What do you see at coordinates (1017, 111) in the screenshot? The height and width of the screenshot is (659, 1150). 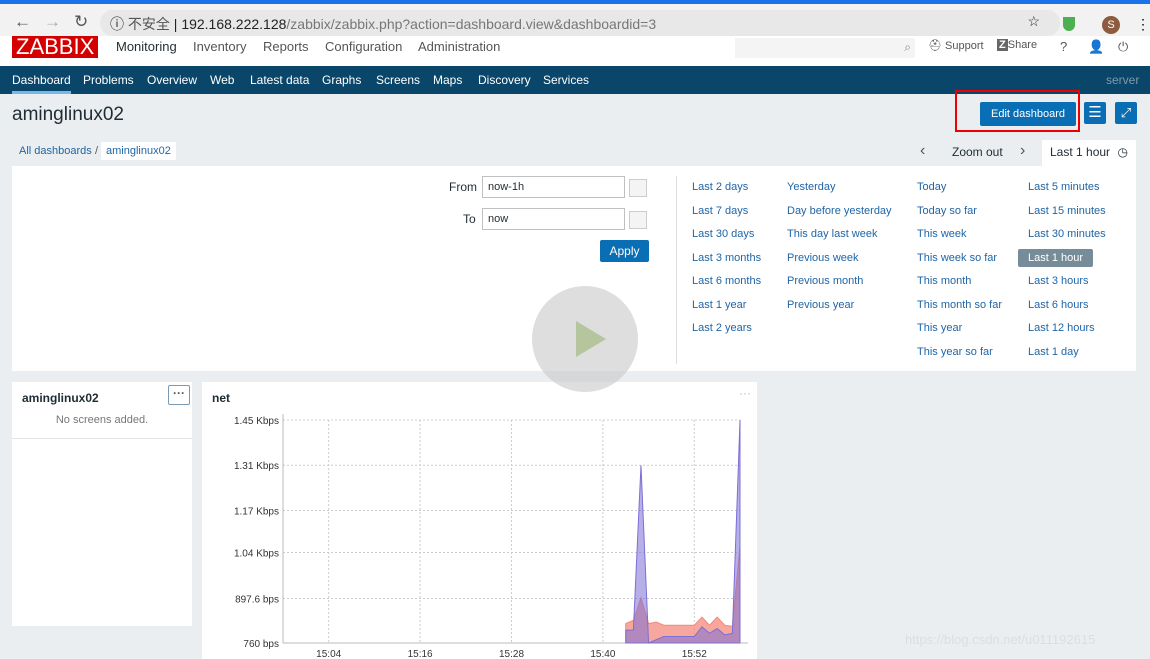 I see `highlight-box` at bounding box center [1017, 111].